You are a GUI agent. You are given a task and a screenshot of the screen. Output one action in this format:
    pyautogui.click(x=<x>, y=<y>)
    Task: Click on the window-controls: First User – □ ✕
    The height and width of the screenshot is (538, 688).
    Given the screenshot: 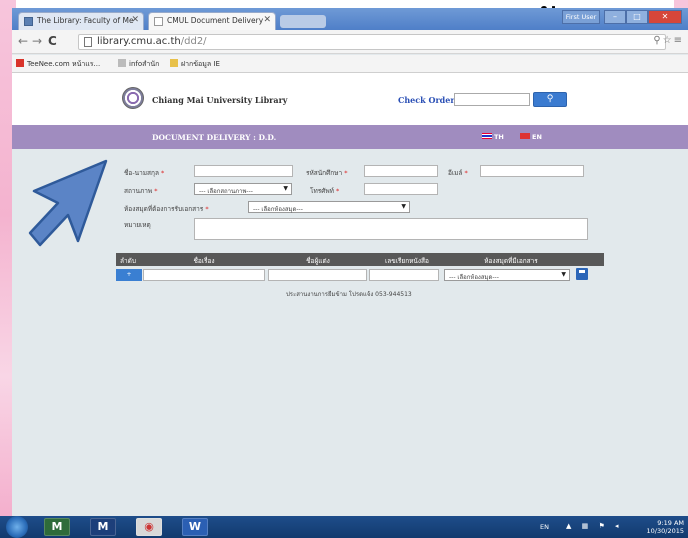 What is the action you would take?
    pyautogui.click(x=622, y=17)
    